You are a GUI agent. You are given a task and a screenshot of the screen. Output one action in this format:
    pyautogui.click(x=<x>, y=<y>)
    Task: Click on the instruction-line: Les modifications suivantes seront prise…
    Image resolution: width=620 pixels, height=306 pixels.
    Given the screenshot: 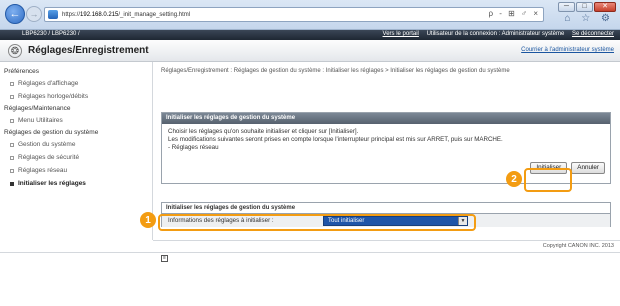 What is the action you would take?
    pyautogui.click(x=335, y=139)
    